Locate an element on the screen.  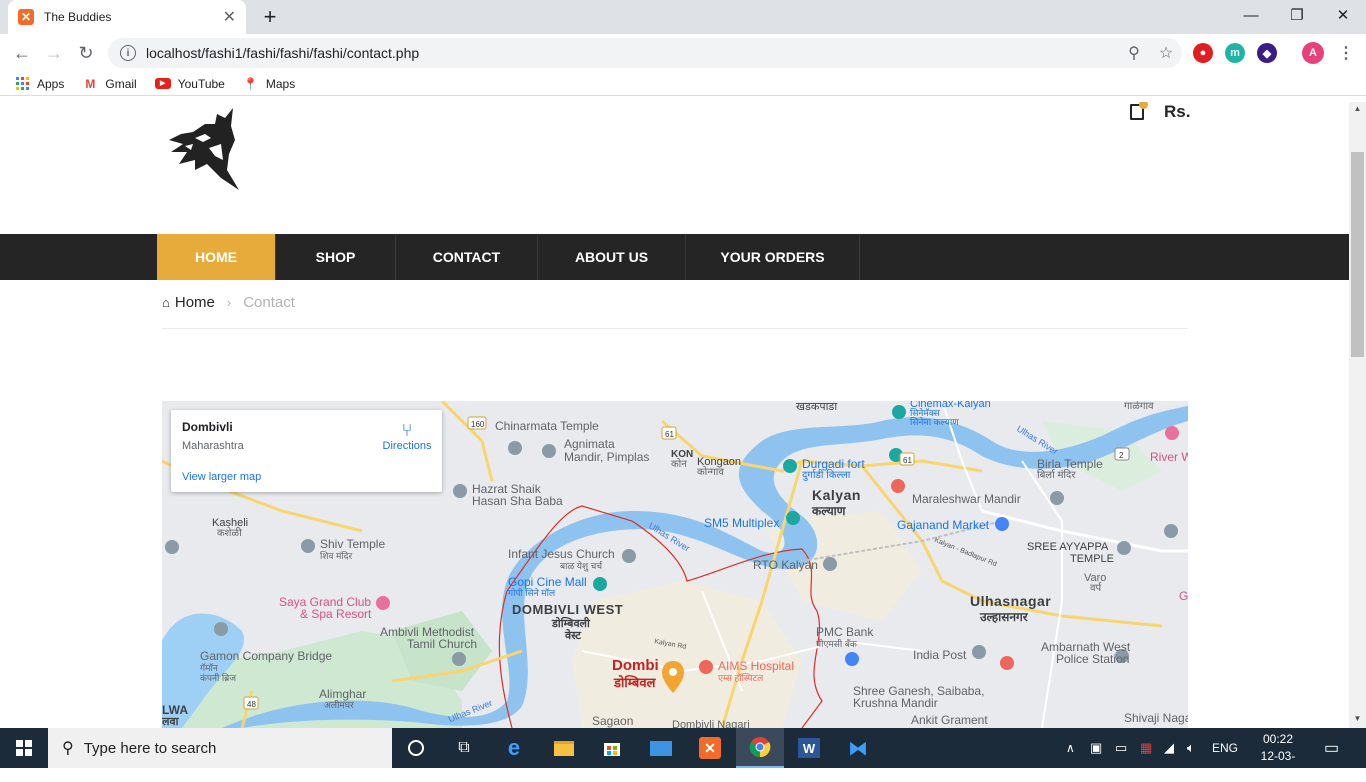
road-shield-48: 48 is located at coordinates (251, 704).